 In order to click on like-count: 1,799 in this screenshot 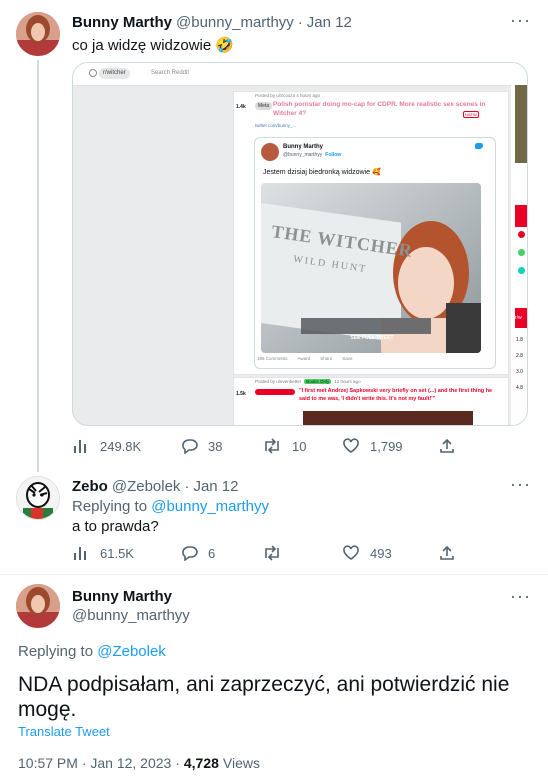, I will do `click(386, 446)`.